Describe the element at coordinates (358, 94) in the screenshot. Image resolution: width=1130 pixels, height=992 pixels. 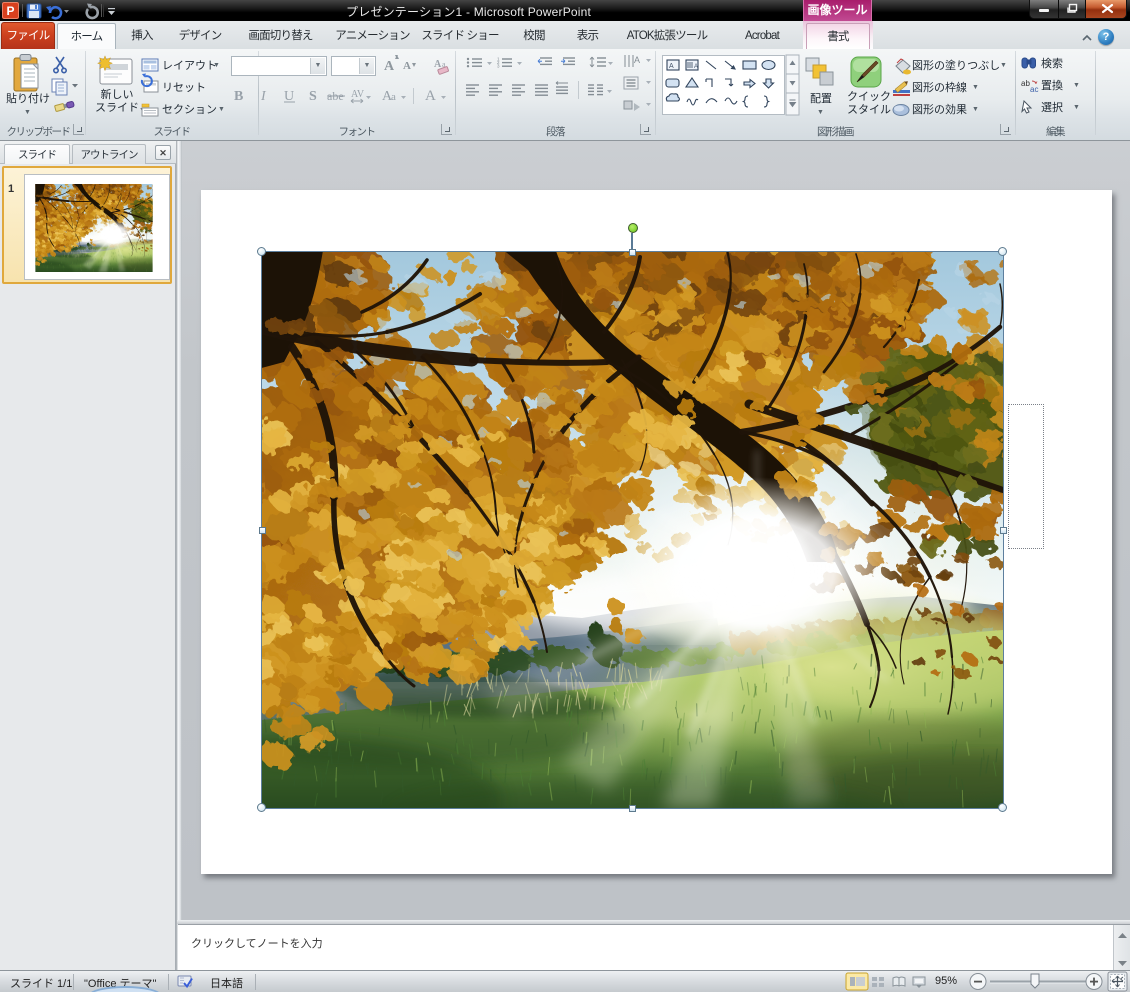
I see `svg-text: AV` at that location.